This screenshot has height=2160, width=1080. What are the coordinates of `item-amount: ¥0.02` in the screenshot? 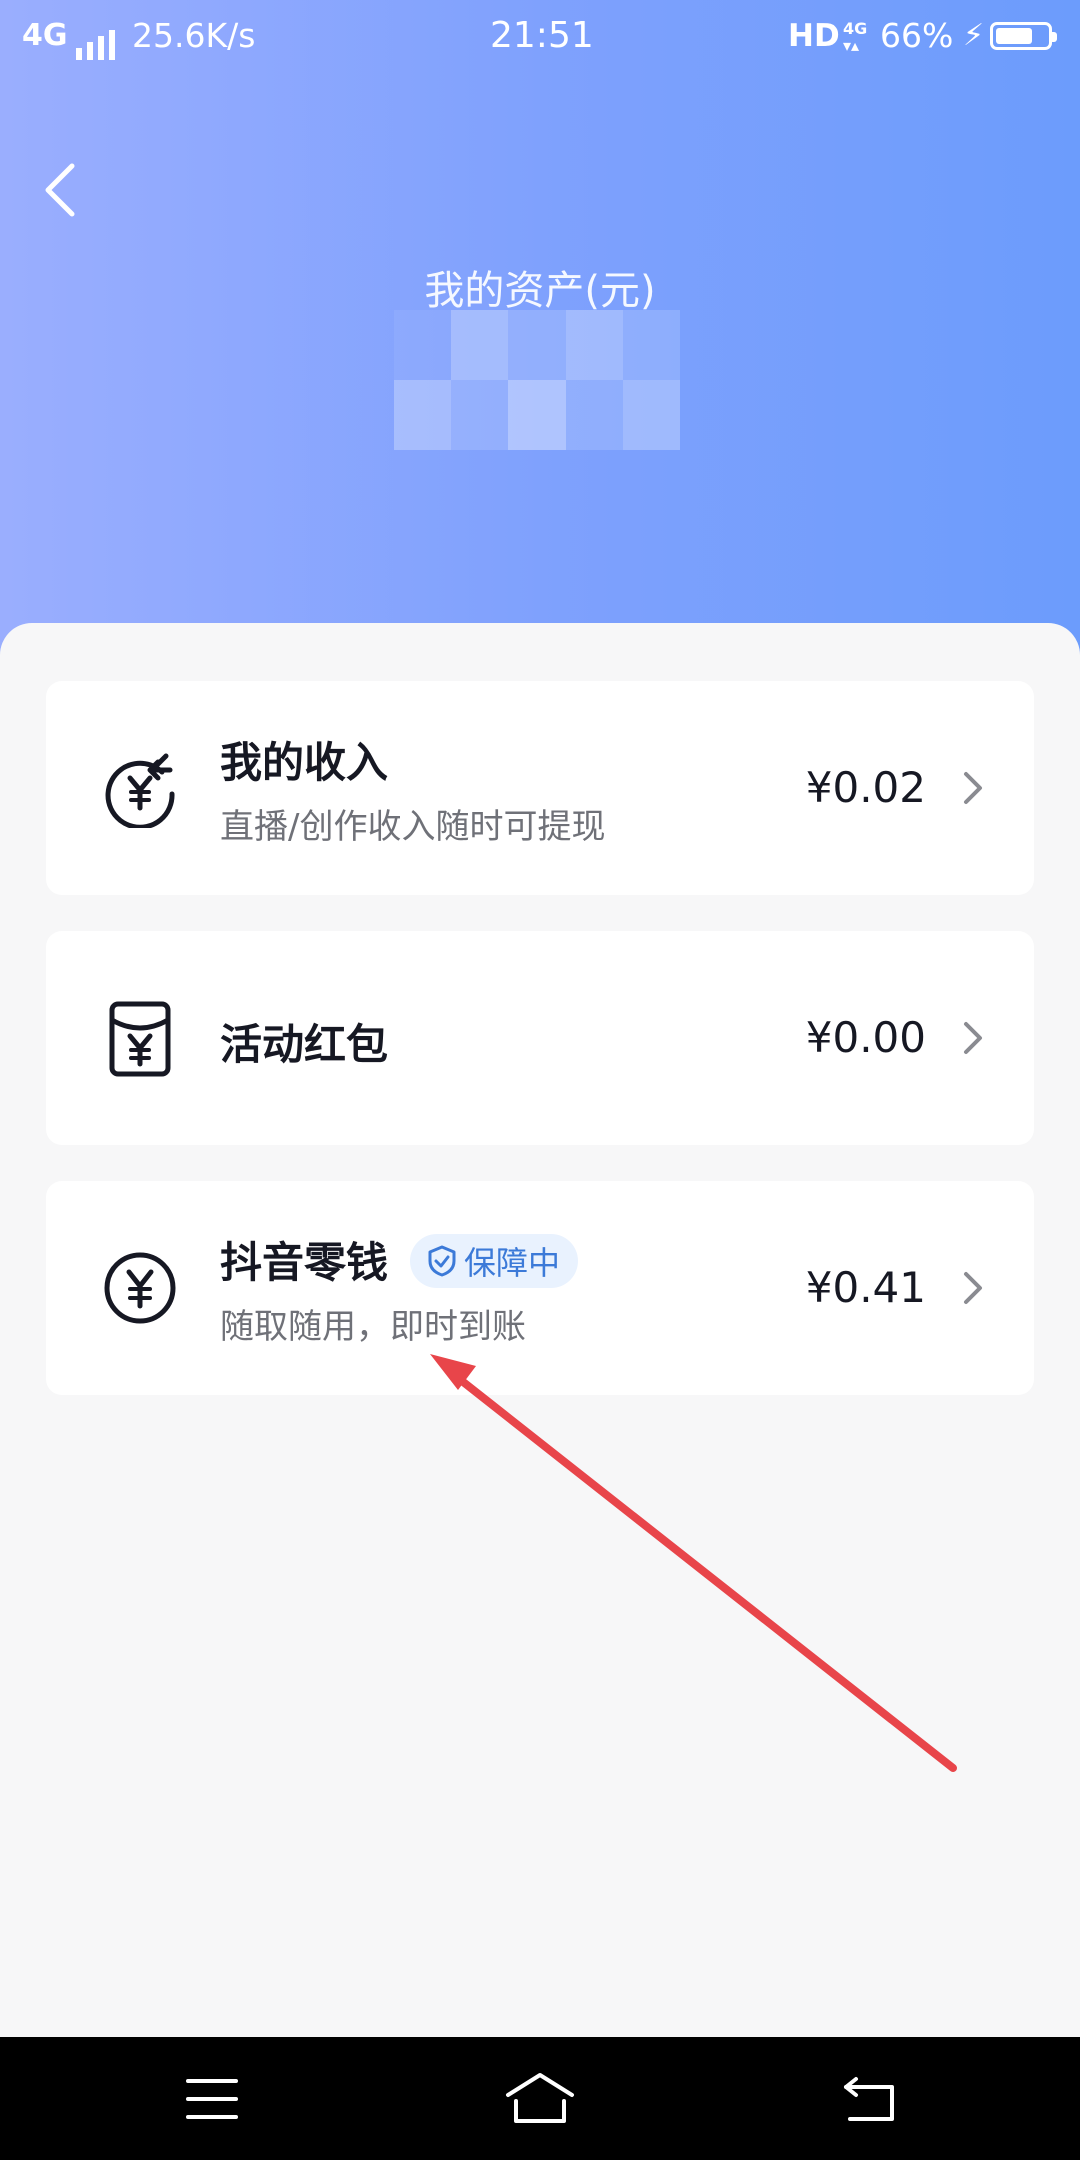 It's located at (865, 787).